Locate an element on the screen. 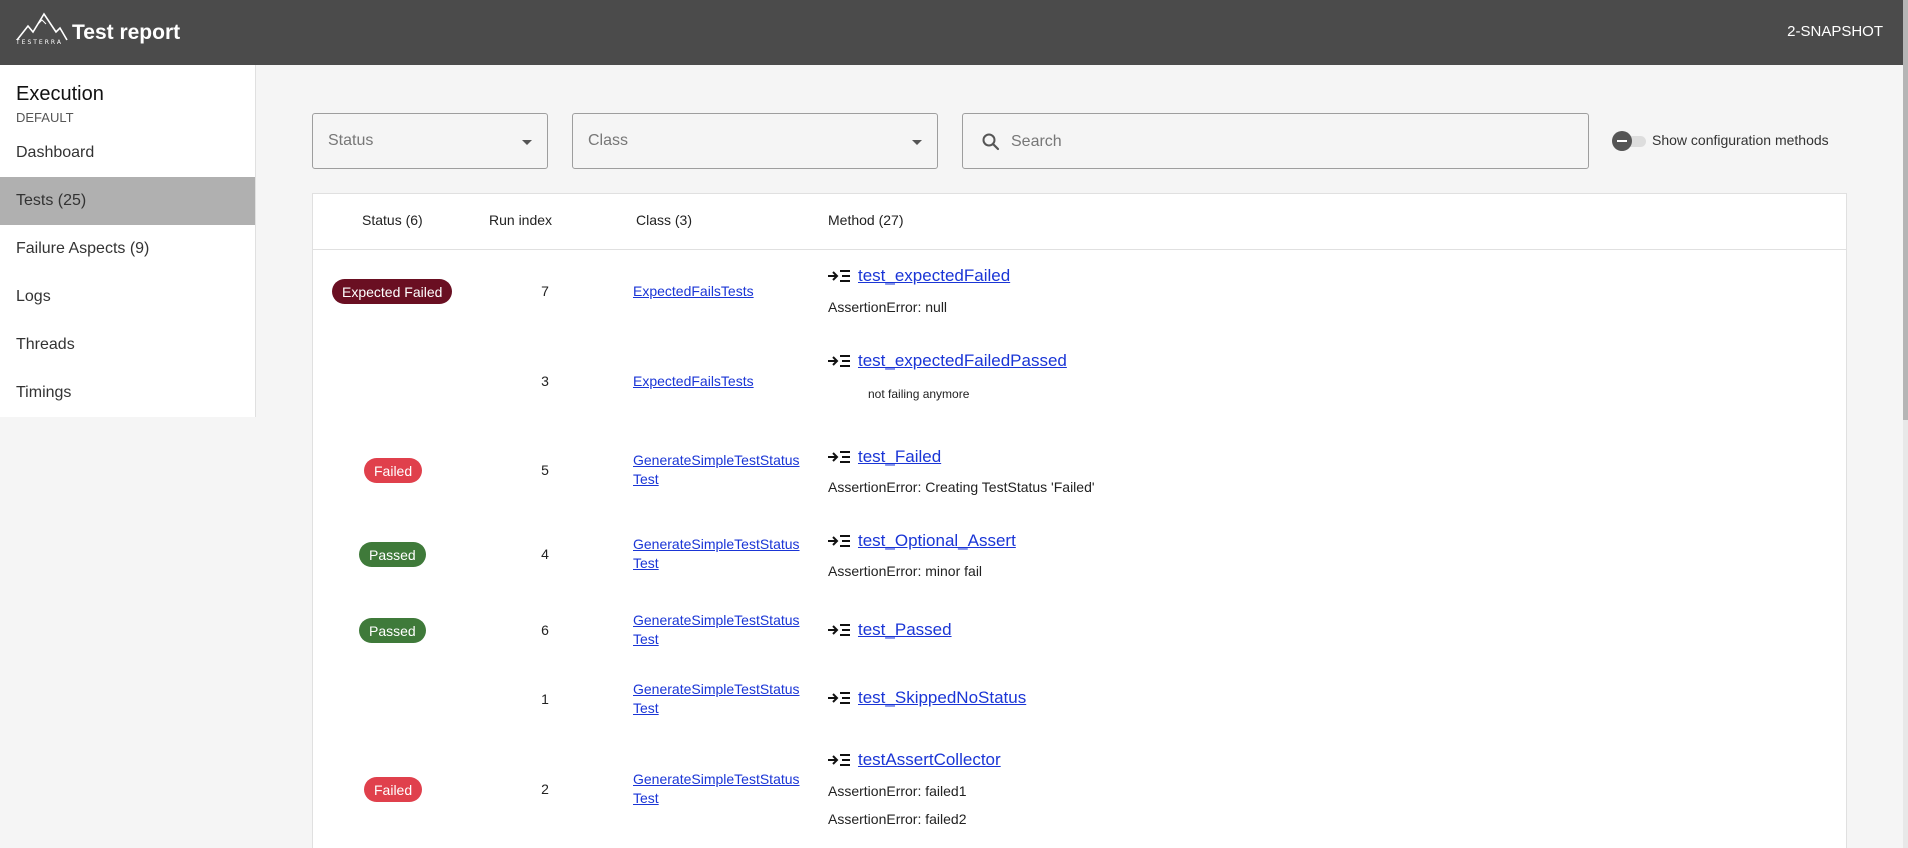 Image resolution: width=1908 pixels, height=848 pixels. sidebar-item-tests: Tests (25) is located at coordinates (127, 201).